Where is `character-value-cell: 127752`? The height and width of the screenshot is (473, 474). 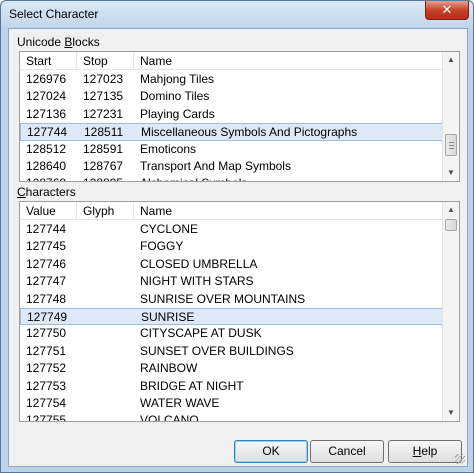 character-value-cell: 127752 is located at coordinates (46, 368).